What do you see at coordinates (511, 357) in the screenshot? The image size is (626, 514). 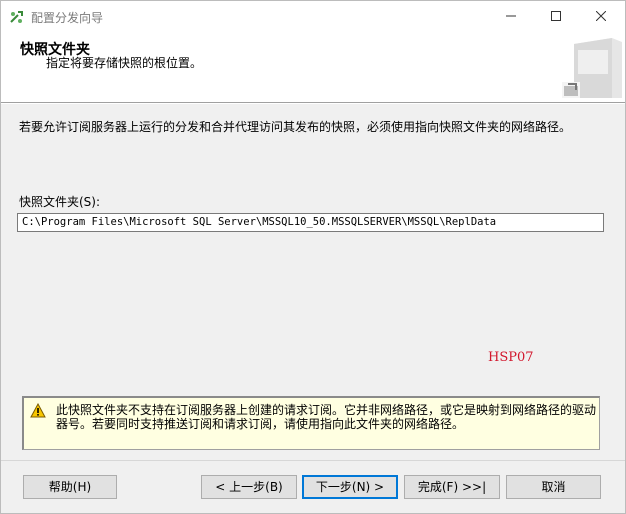 I see `stamp-text: HSP07` at bounding box center [511, 357].